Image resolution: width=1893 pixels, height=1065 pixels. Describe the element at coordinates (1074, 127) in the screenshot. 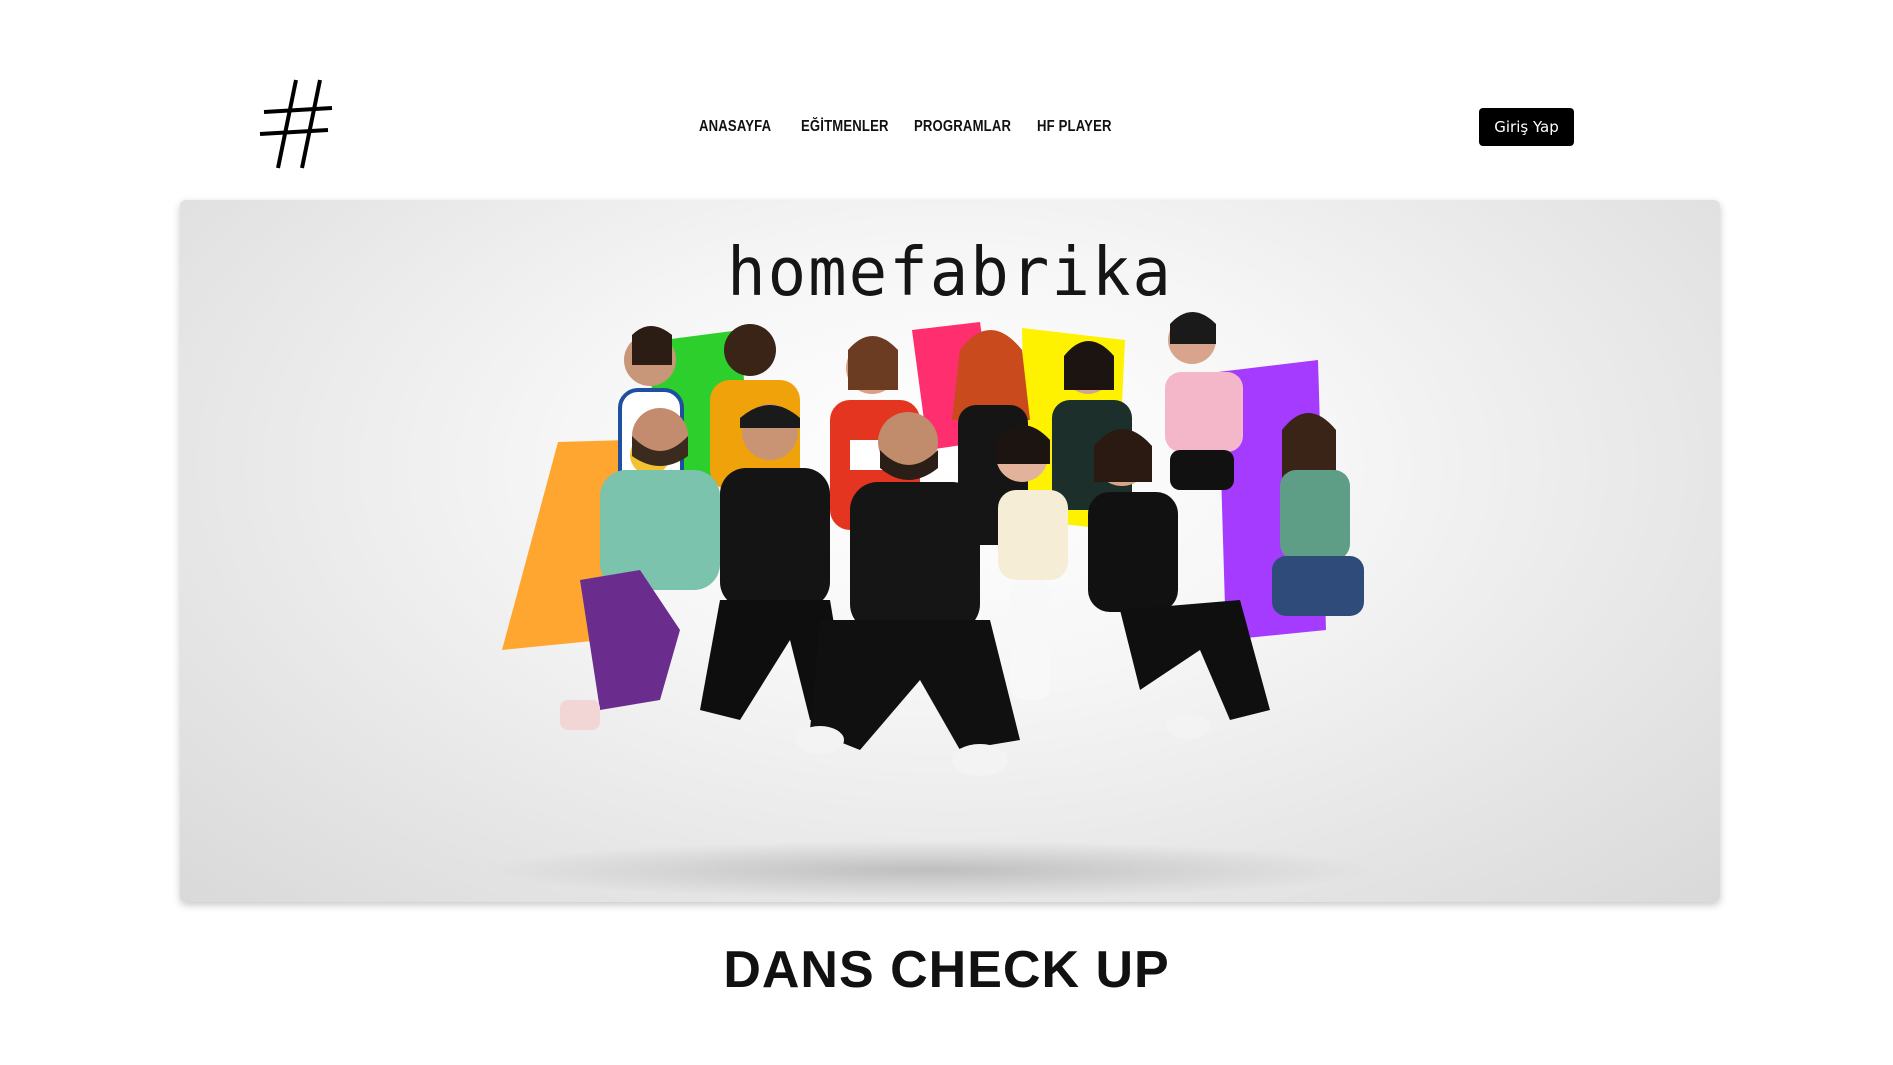

I see `nav-item-hf-player: HF PLAYER` at that location.